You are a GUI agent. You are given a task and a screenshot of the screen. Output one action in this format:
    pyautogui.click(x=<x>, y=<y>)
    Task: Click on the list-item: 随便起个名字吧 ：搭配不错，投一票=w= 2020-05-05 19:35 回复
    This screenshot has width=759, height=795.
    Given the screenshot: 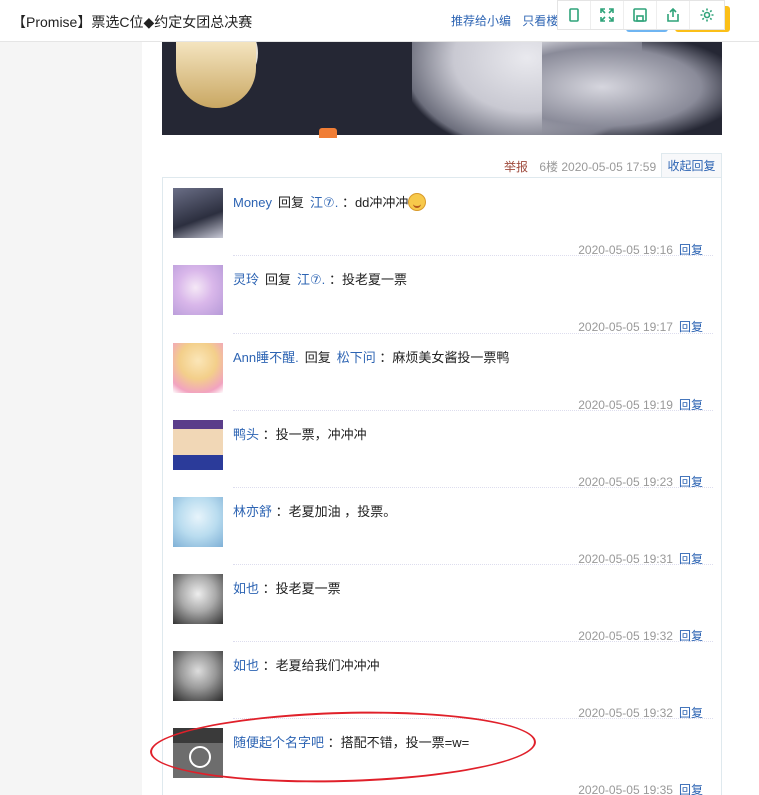 What is the action you would take?
    pyautogui.click(x=443, y=756)
    